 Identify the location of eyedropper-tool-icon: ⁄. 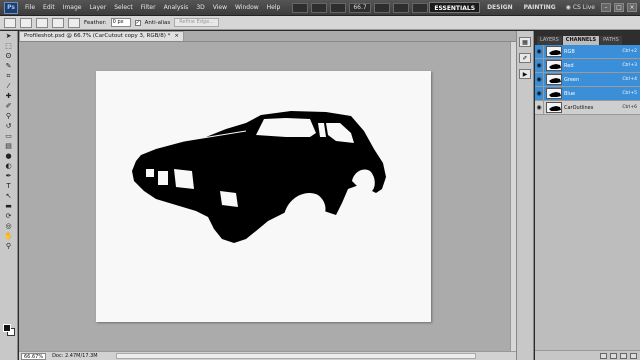
(9, 86).